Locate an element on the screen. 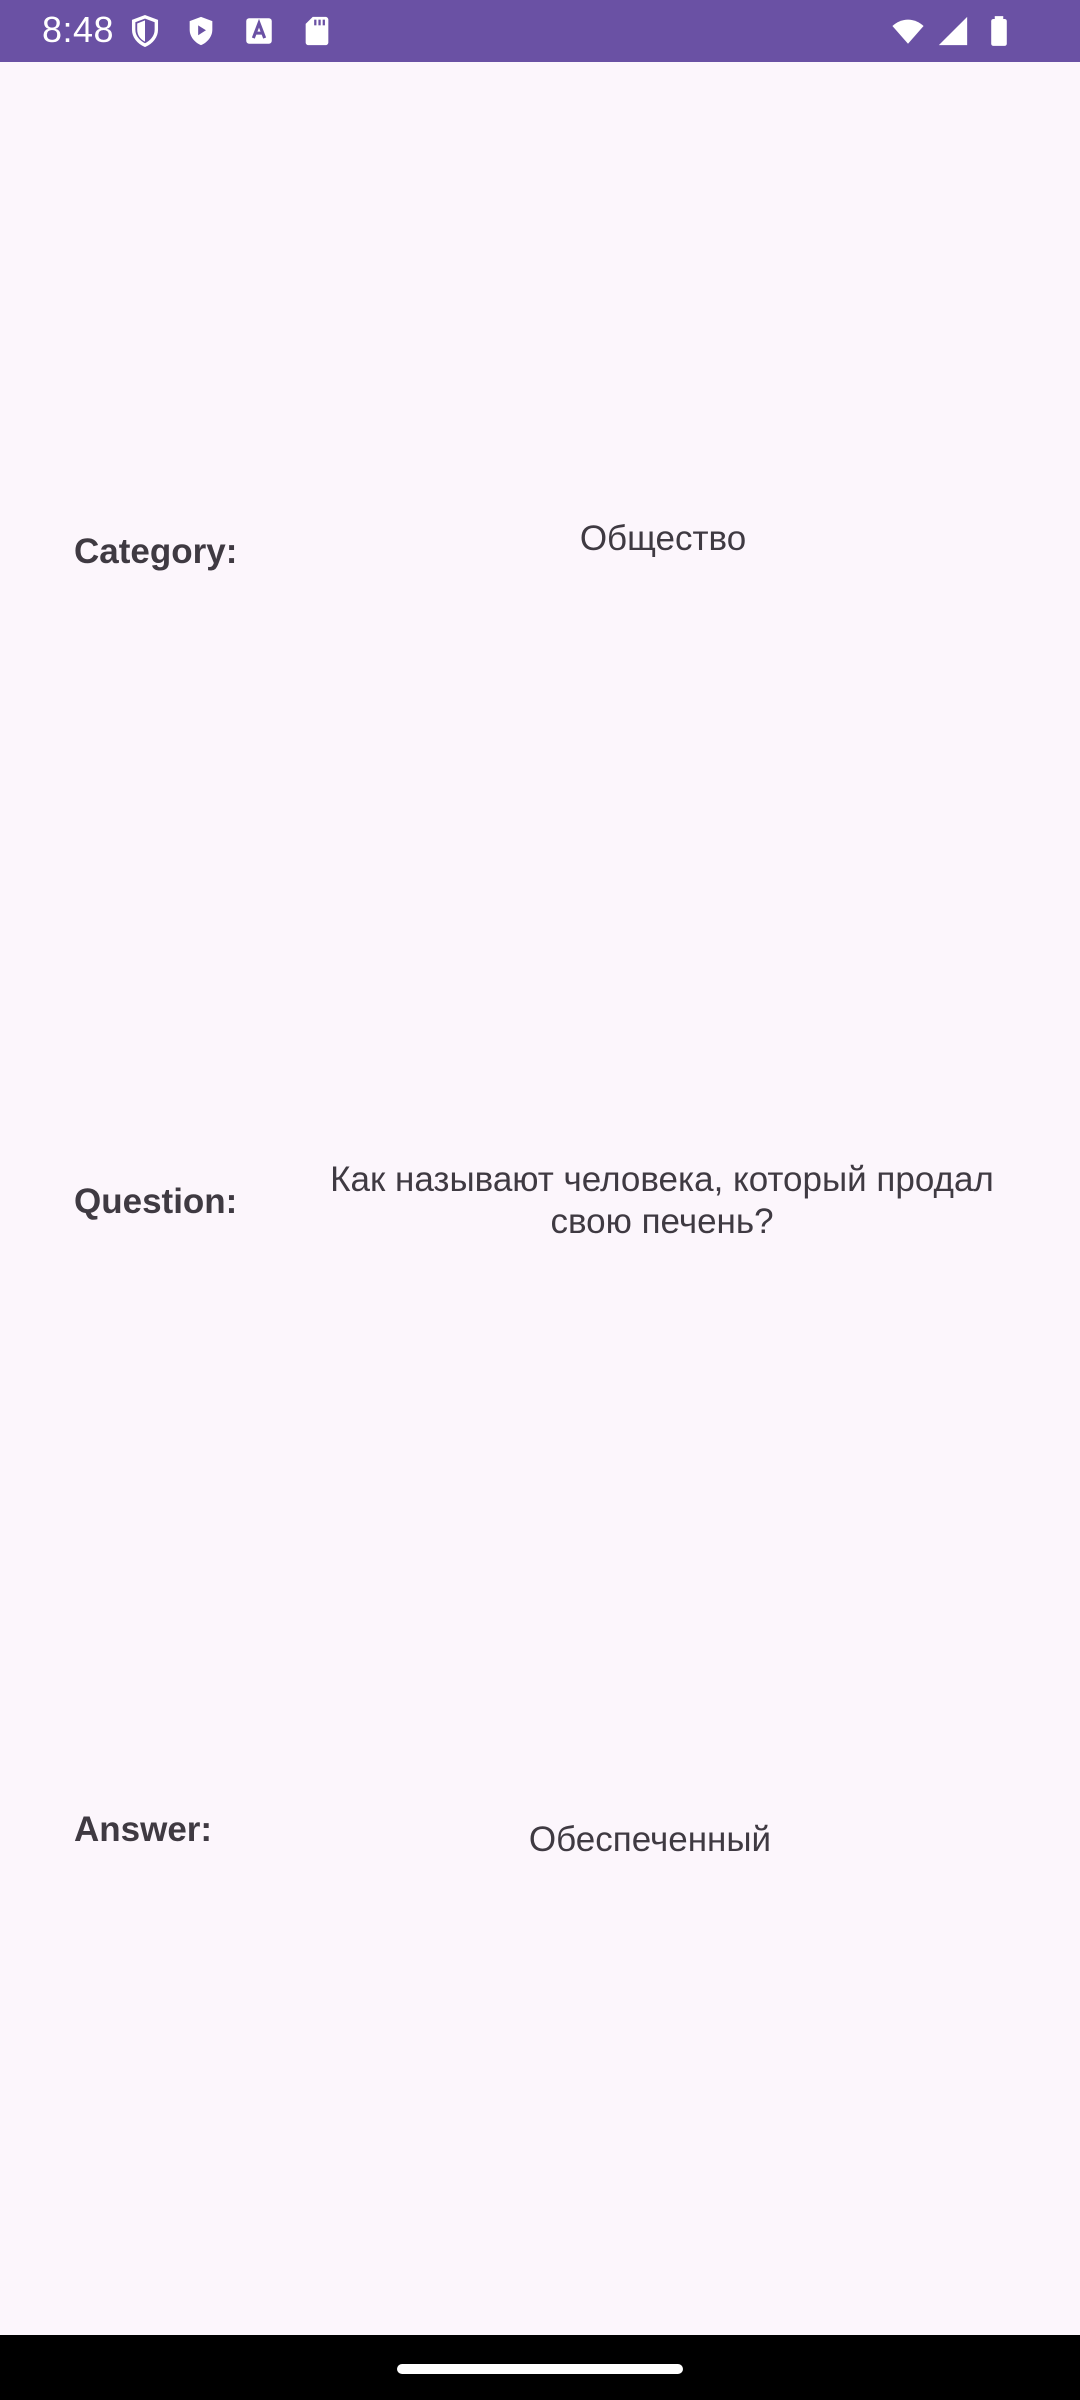 The image size is (1080, 2400). status-bar: 8:48 is located at coordinates (540, 31).